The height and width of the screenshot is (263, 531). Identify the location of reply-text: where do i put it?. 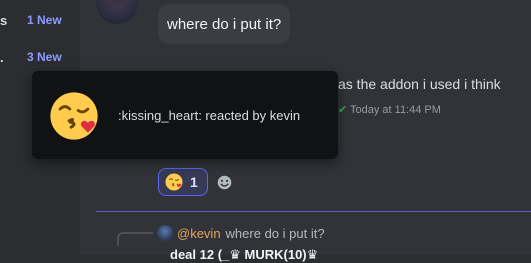
(275, 233).